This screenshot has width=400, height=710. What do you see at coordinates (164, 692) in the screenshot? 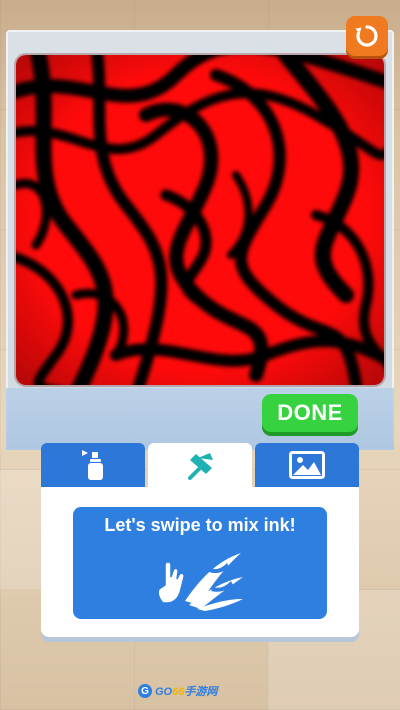
I see `watermark-text-a: GO` at bounding box center [164, 692].